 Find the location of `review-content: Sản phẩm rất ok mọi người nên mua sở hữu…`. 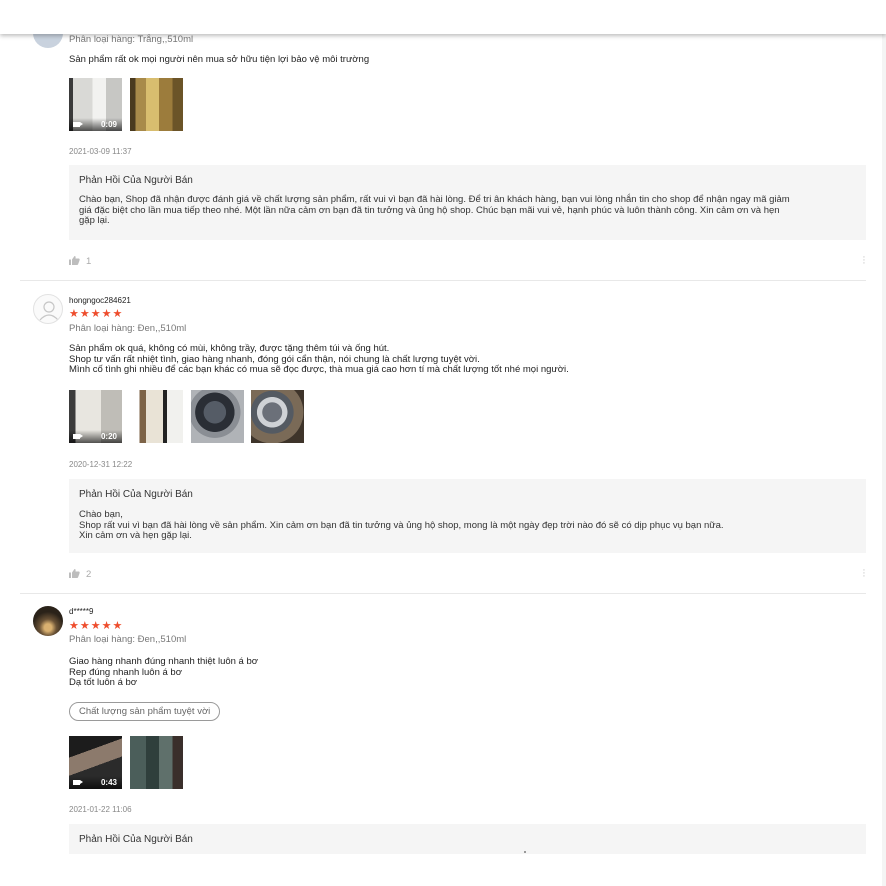

review-content: Sản phẩm rất ok mọi người nên mua sở hữu… is located at coordinates (219, 60).